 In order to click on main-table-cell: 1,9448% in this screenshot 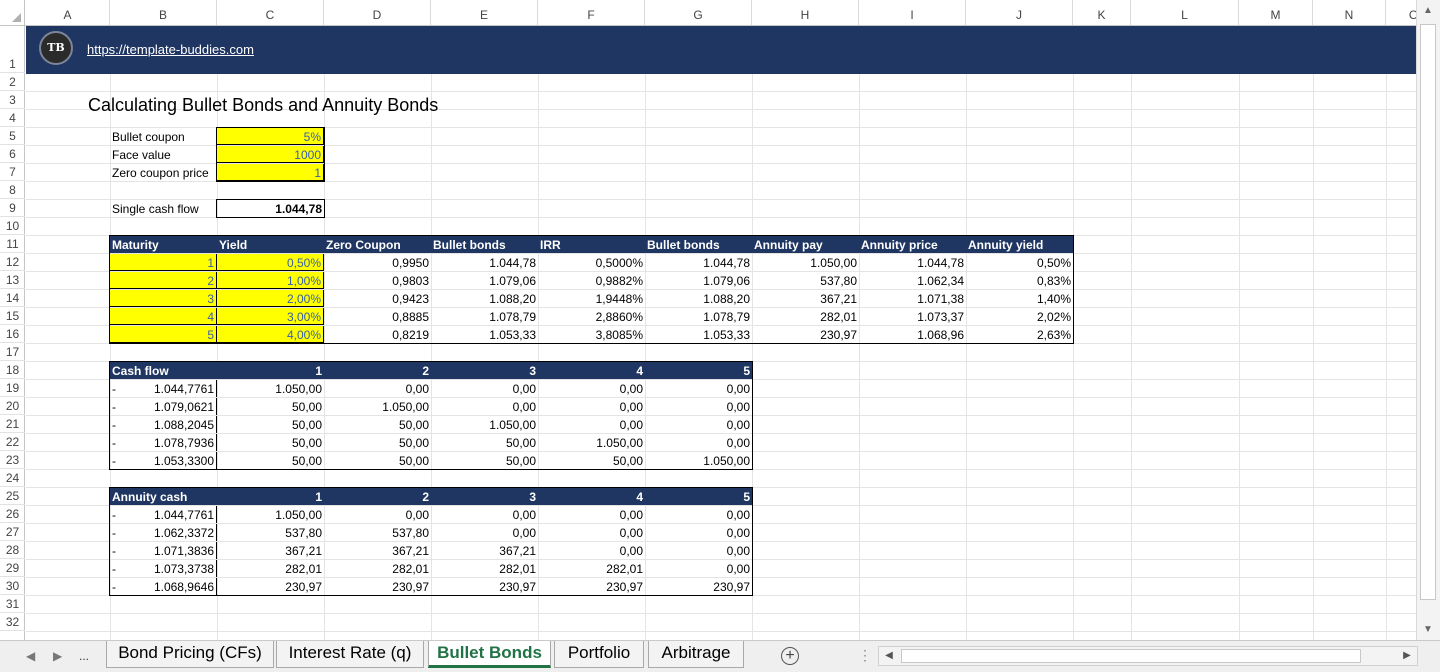, I will do `click(591, 298)`.